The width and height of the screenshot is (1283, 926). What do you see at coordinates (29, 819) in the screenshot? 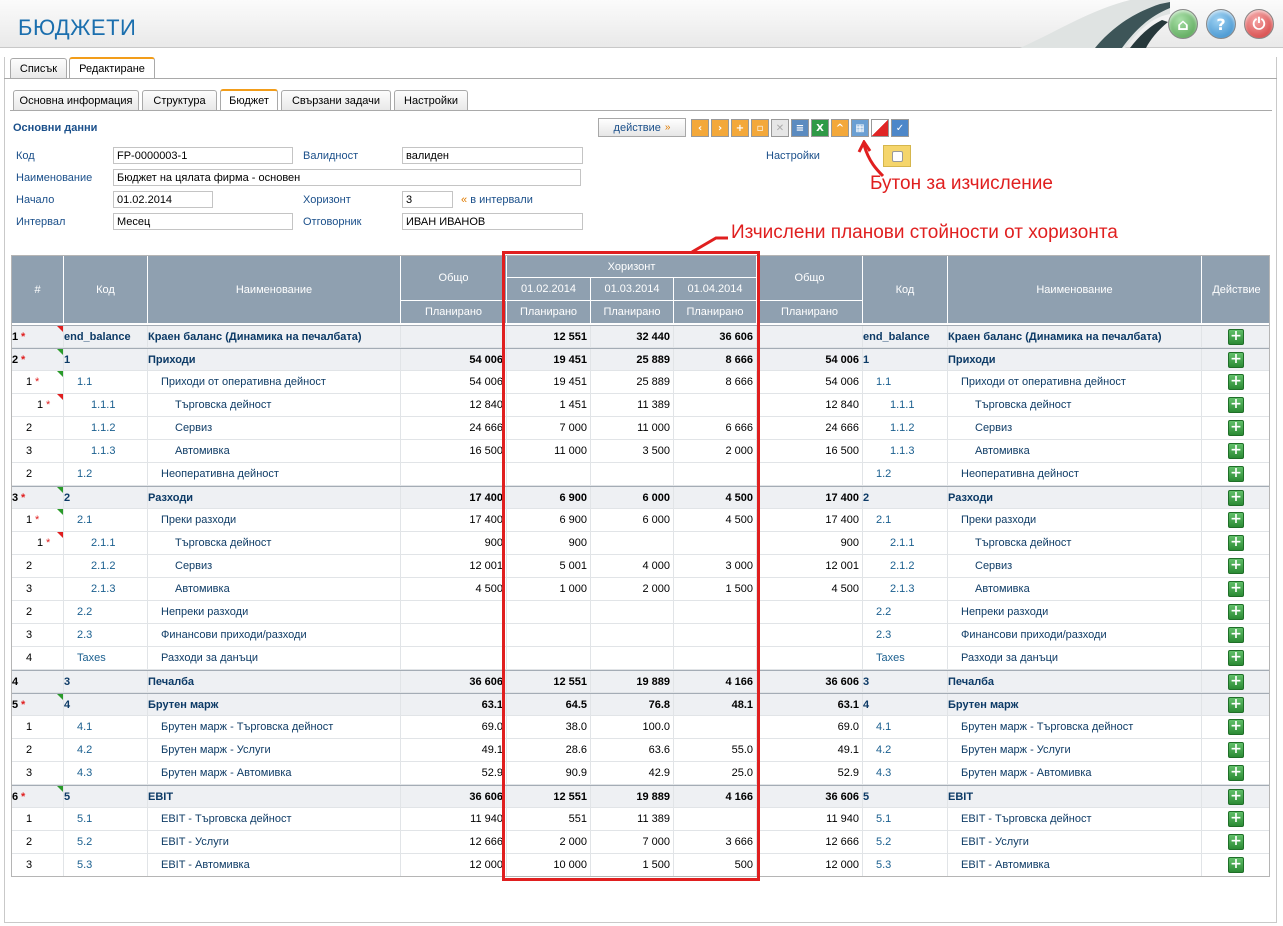
I see `row-number: 1` at bounding box center [29, 819].